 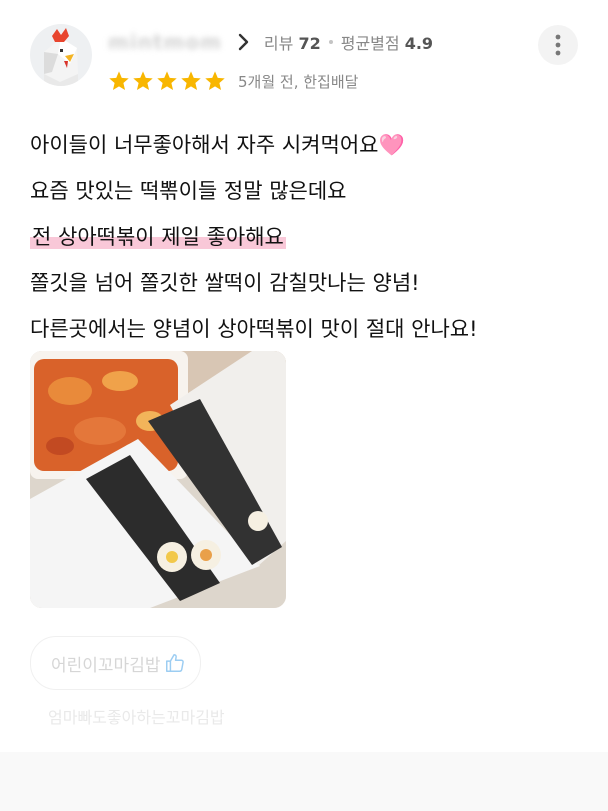 What do you see at coordinates (61, 55) in the screenshot?
I see `chicken-avatar-icon` at bounding box center [61, 55].